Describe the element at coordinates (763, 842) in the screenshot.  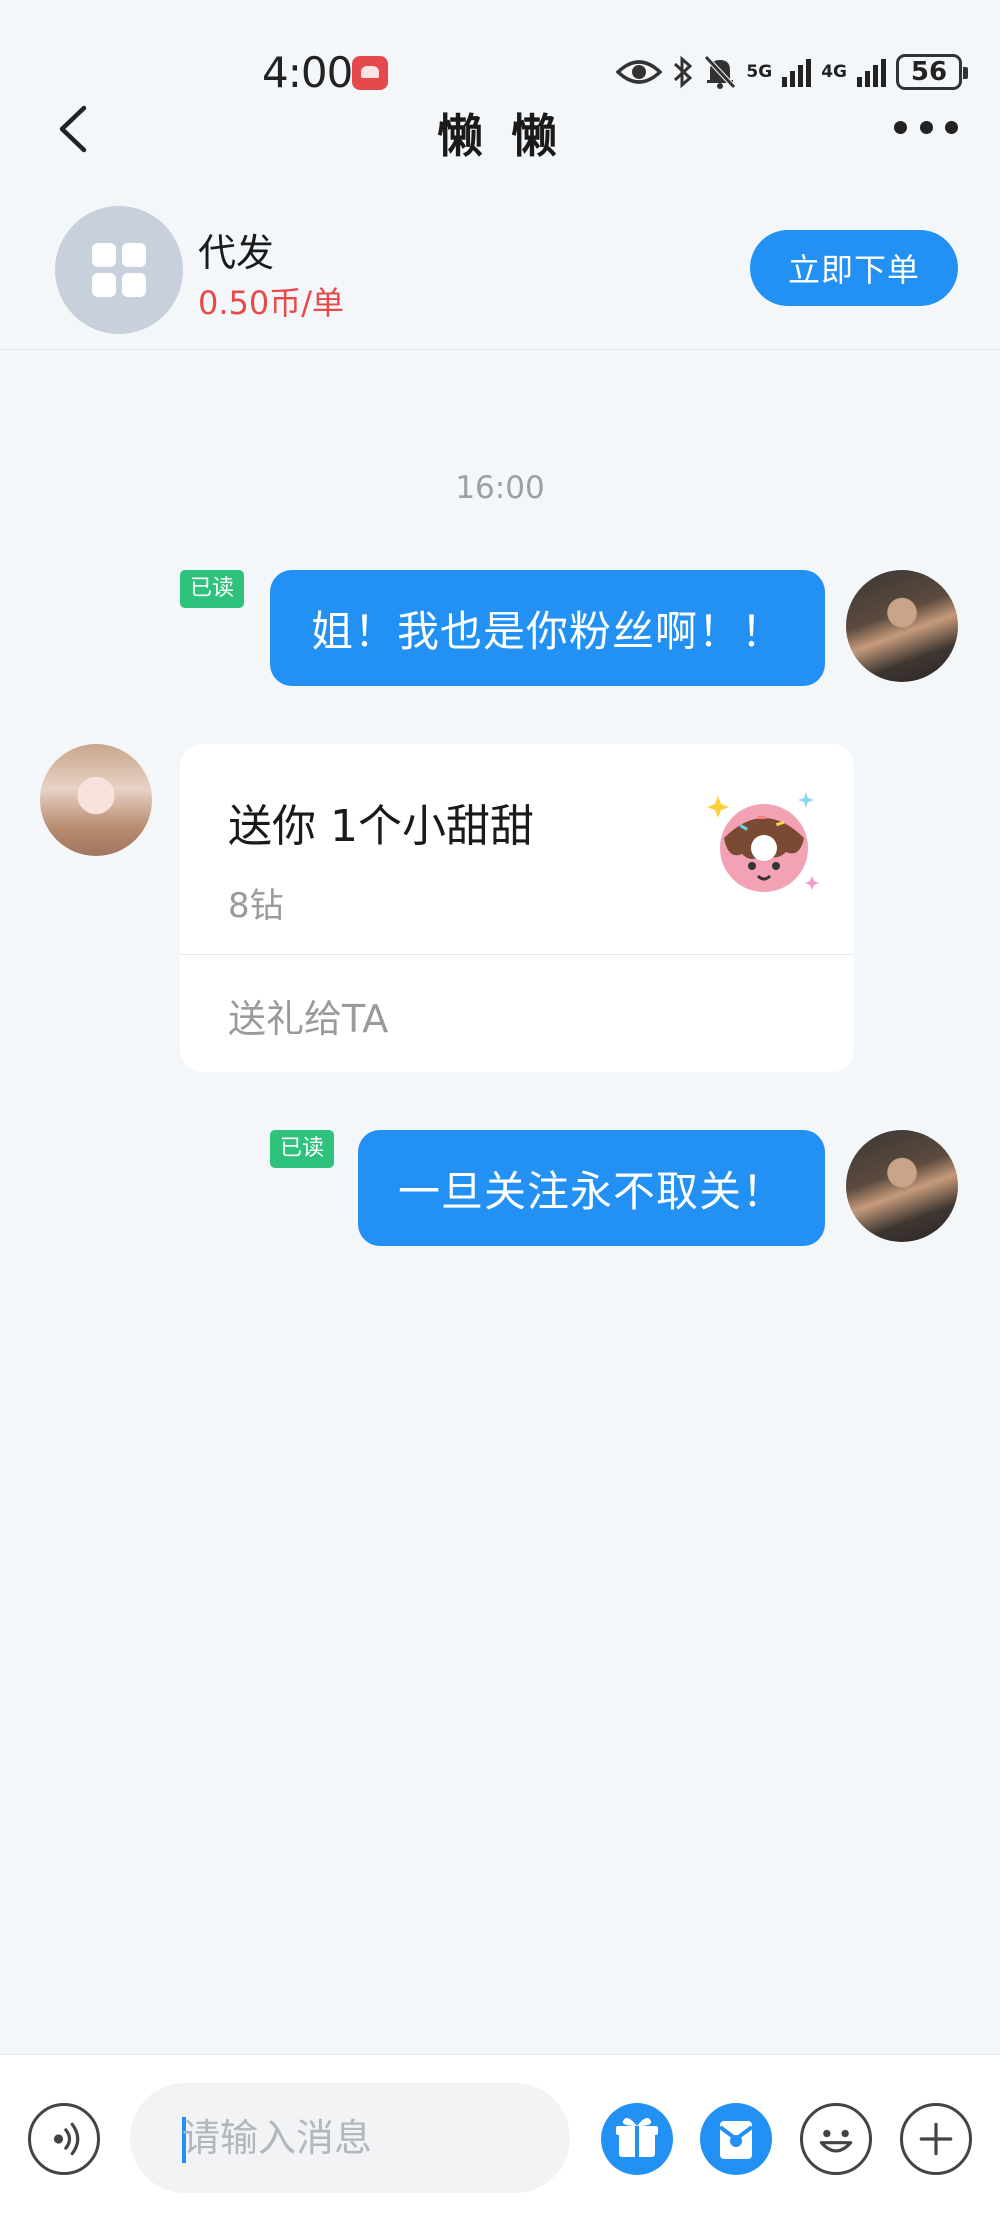
I see `donut-gift-icon` at that location.